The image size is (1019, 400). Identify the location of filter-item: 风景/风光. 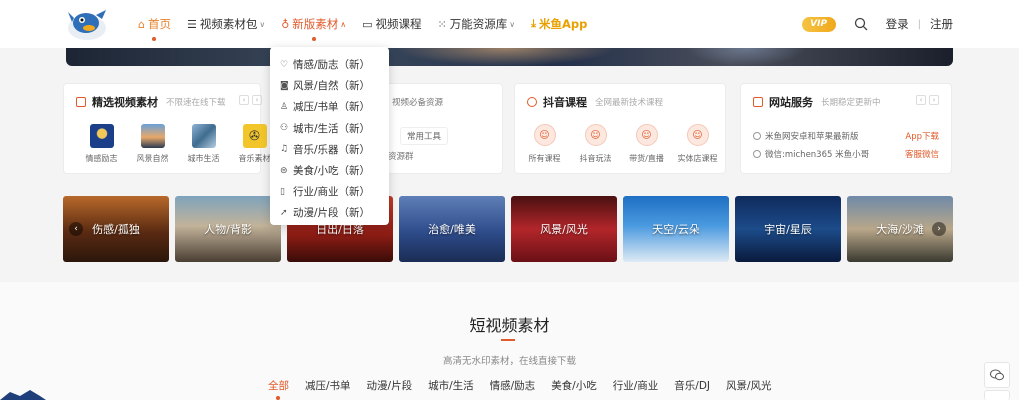
(749, 385).